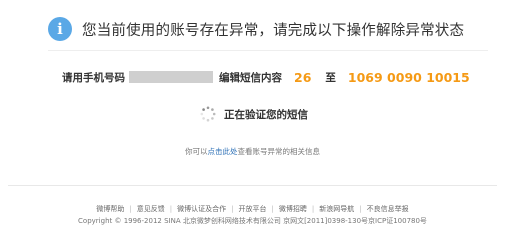 The image size is (505, 240). Describe the element at coordinates (293, 209) in the screenshot. I see `footer-link-careers: 微博招聘` at that location.